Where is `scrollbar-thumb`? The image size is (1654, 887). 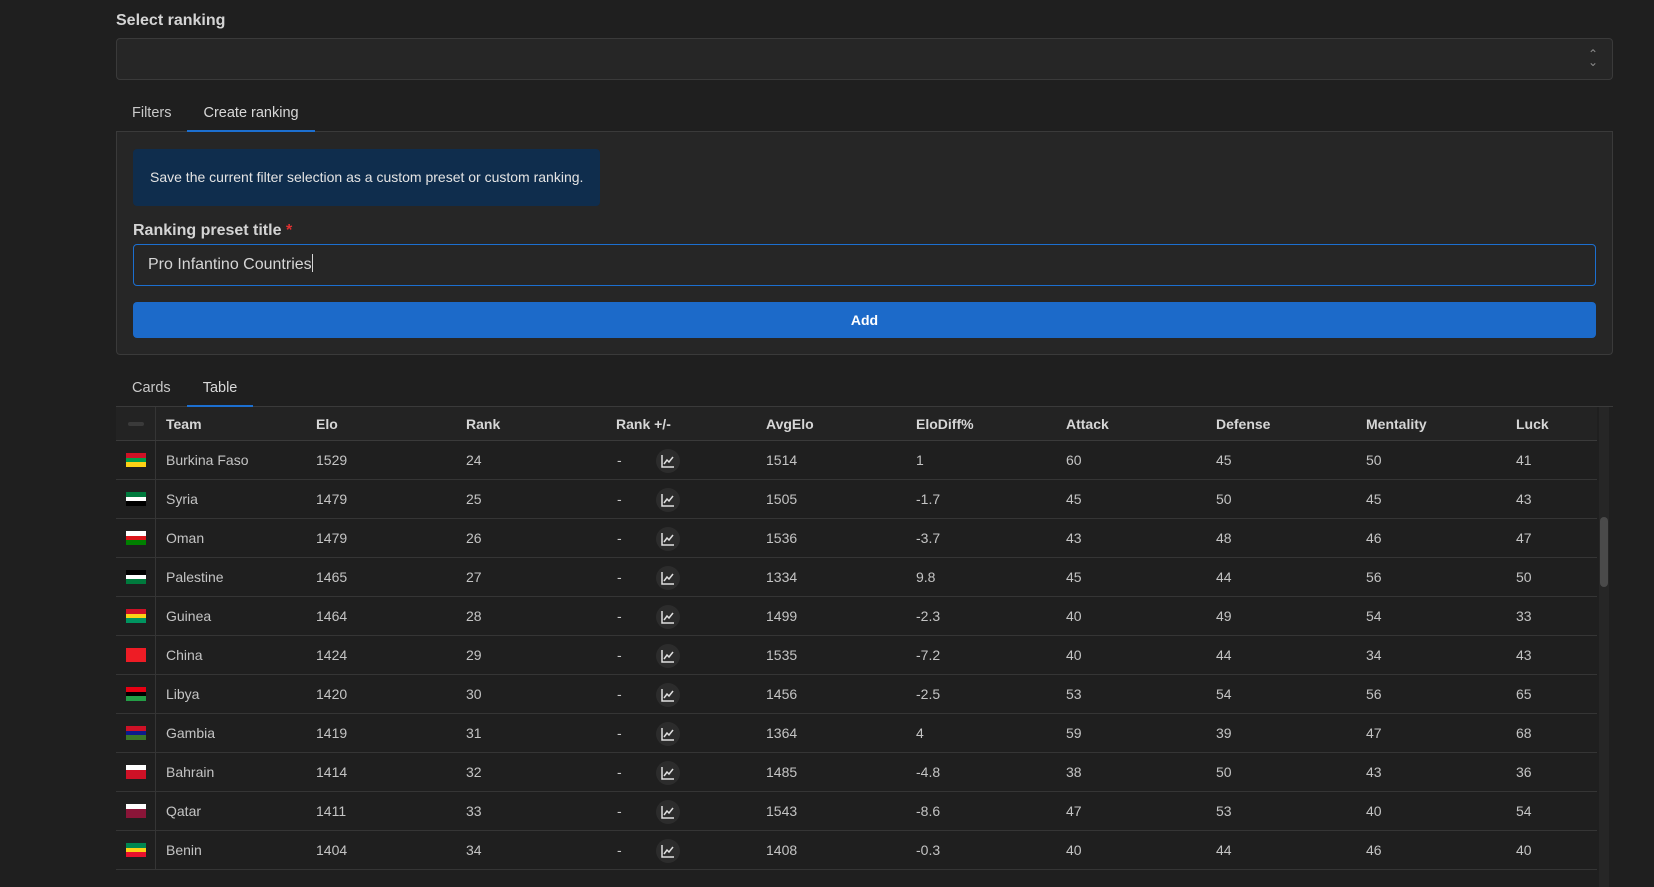
scrollbar-thumb is located at coordinates (1604, 552).